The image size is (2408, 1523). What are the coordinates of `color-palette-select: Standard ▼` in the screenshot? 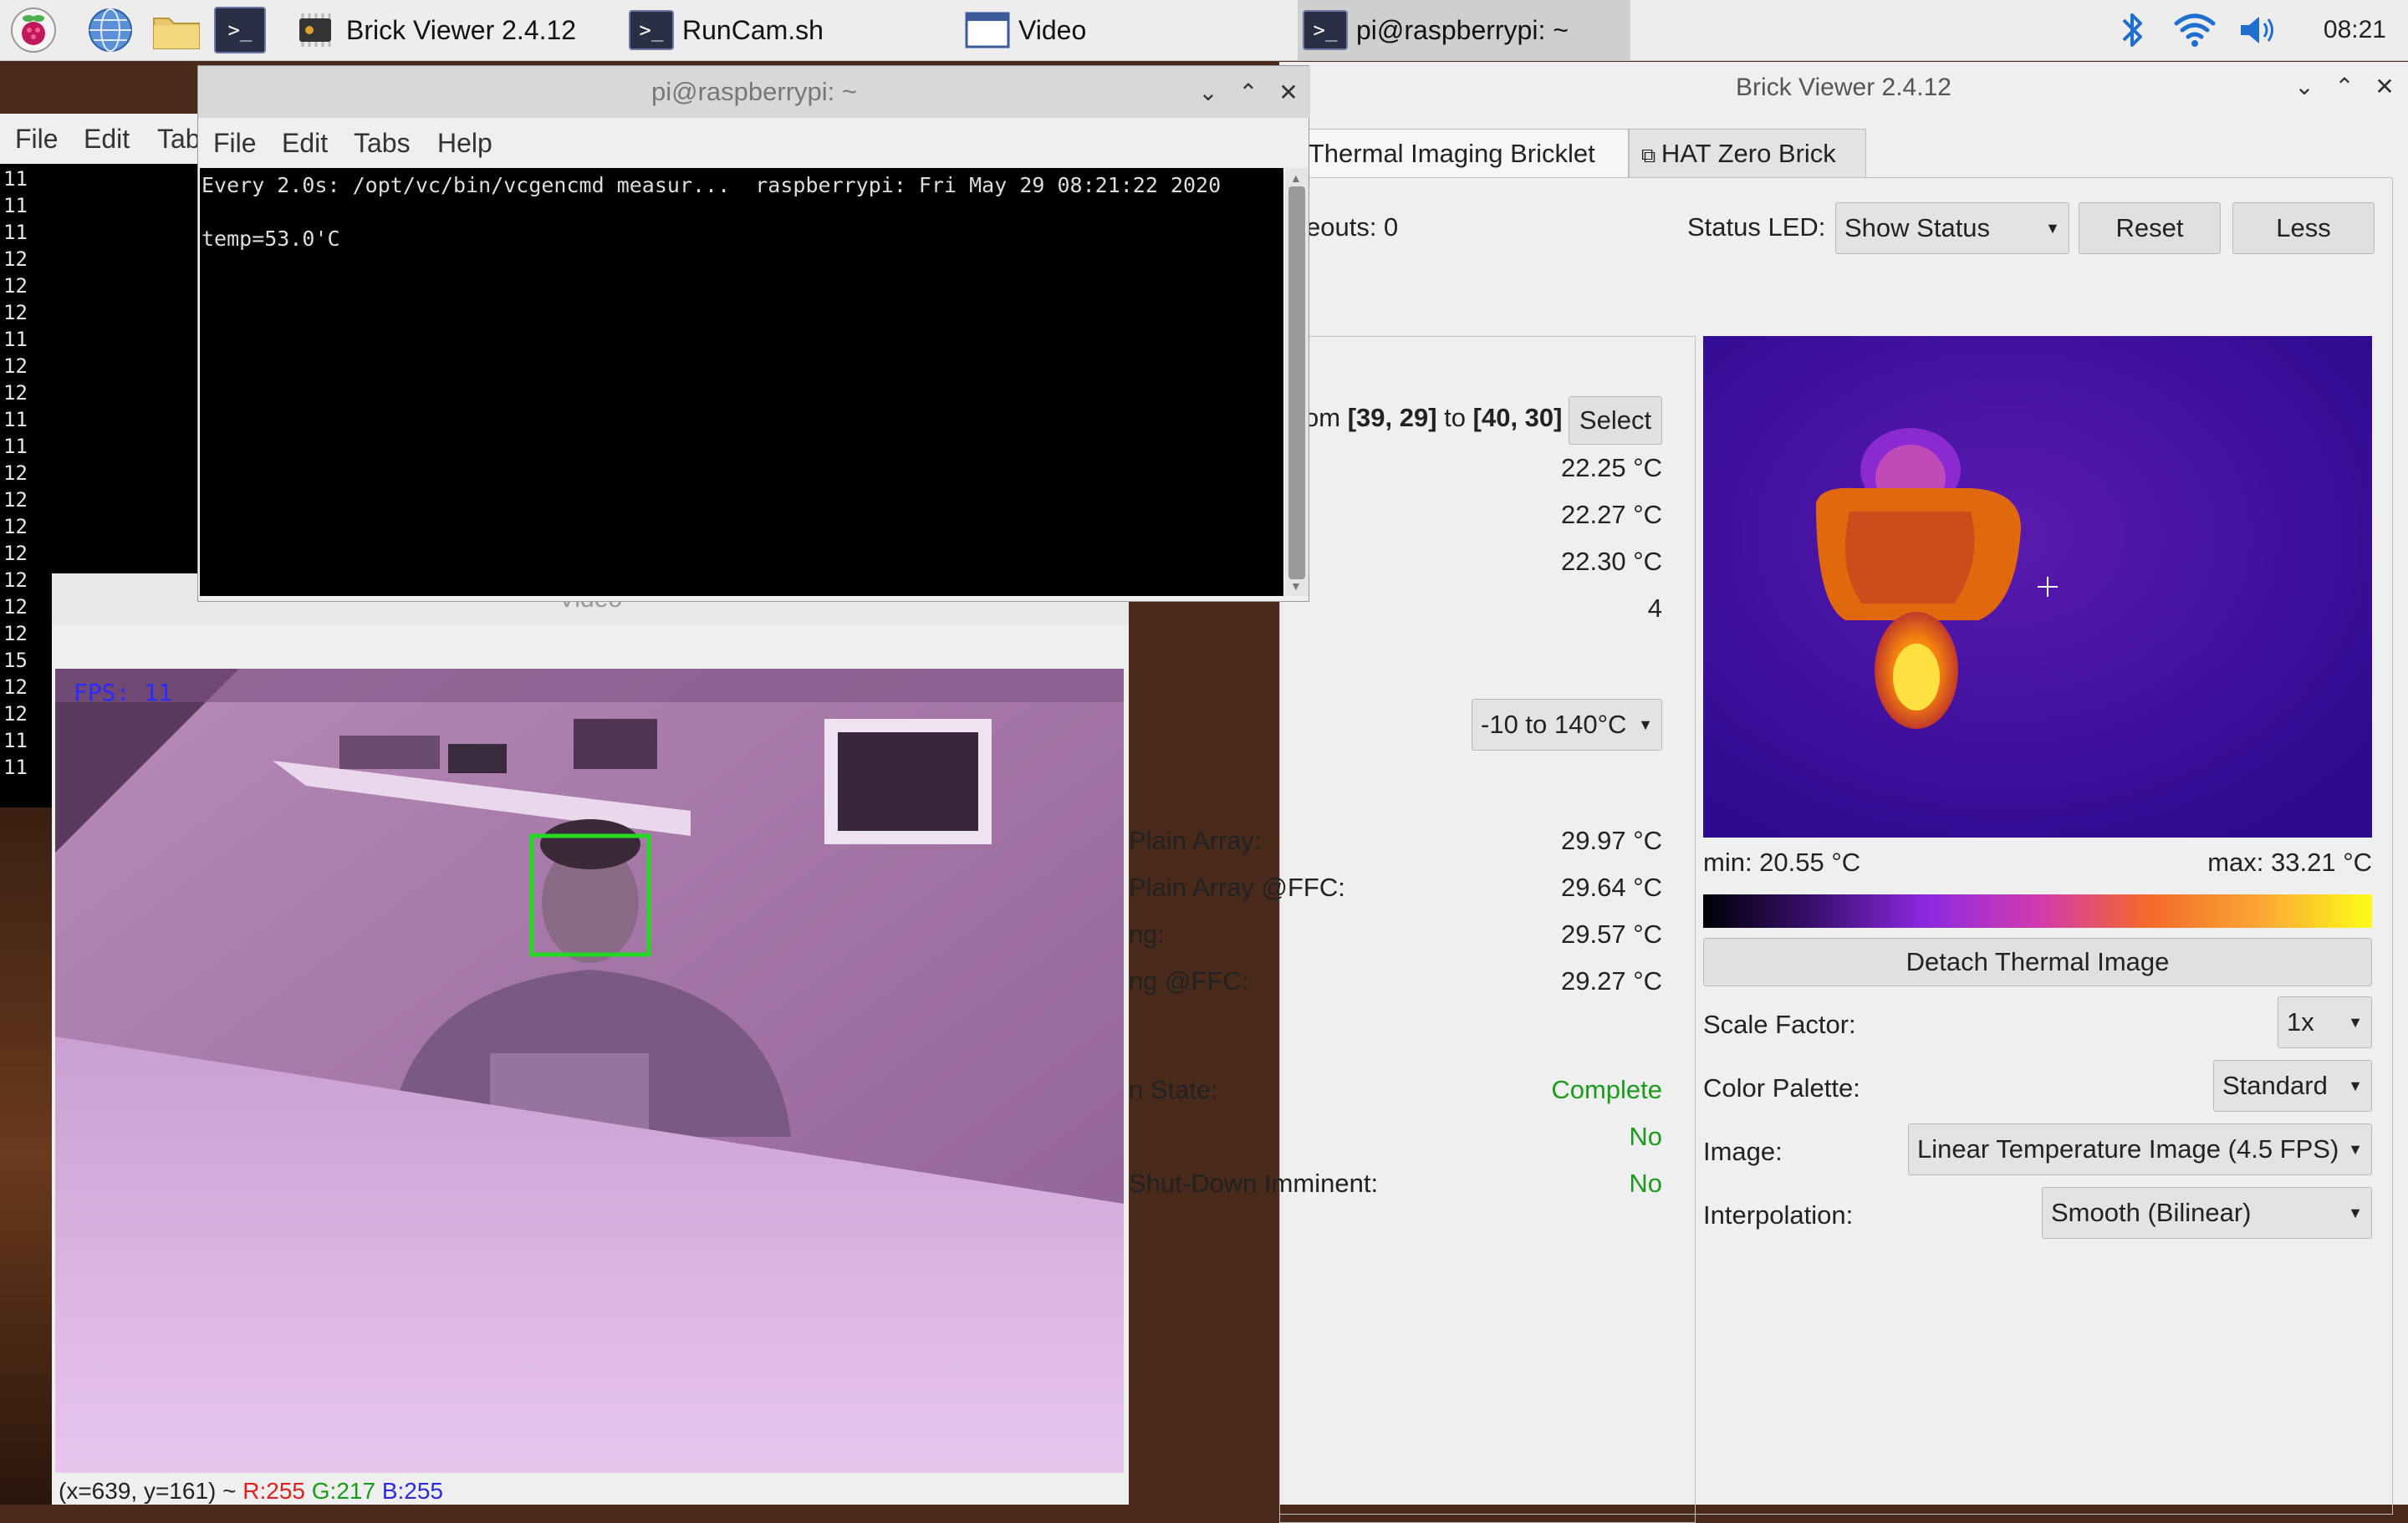 It's located at (2292, 1086).